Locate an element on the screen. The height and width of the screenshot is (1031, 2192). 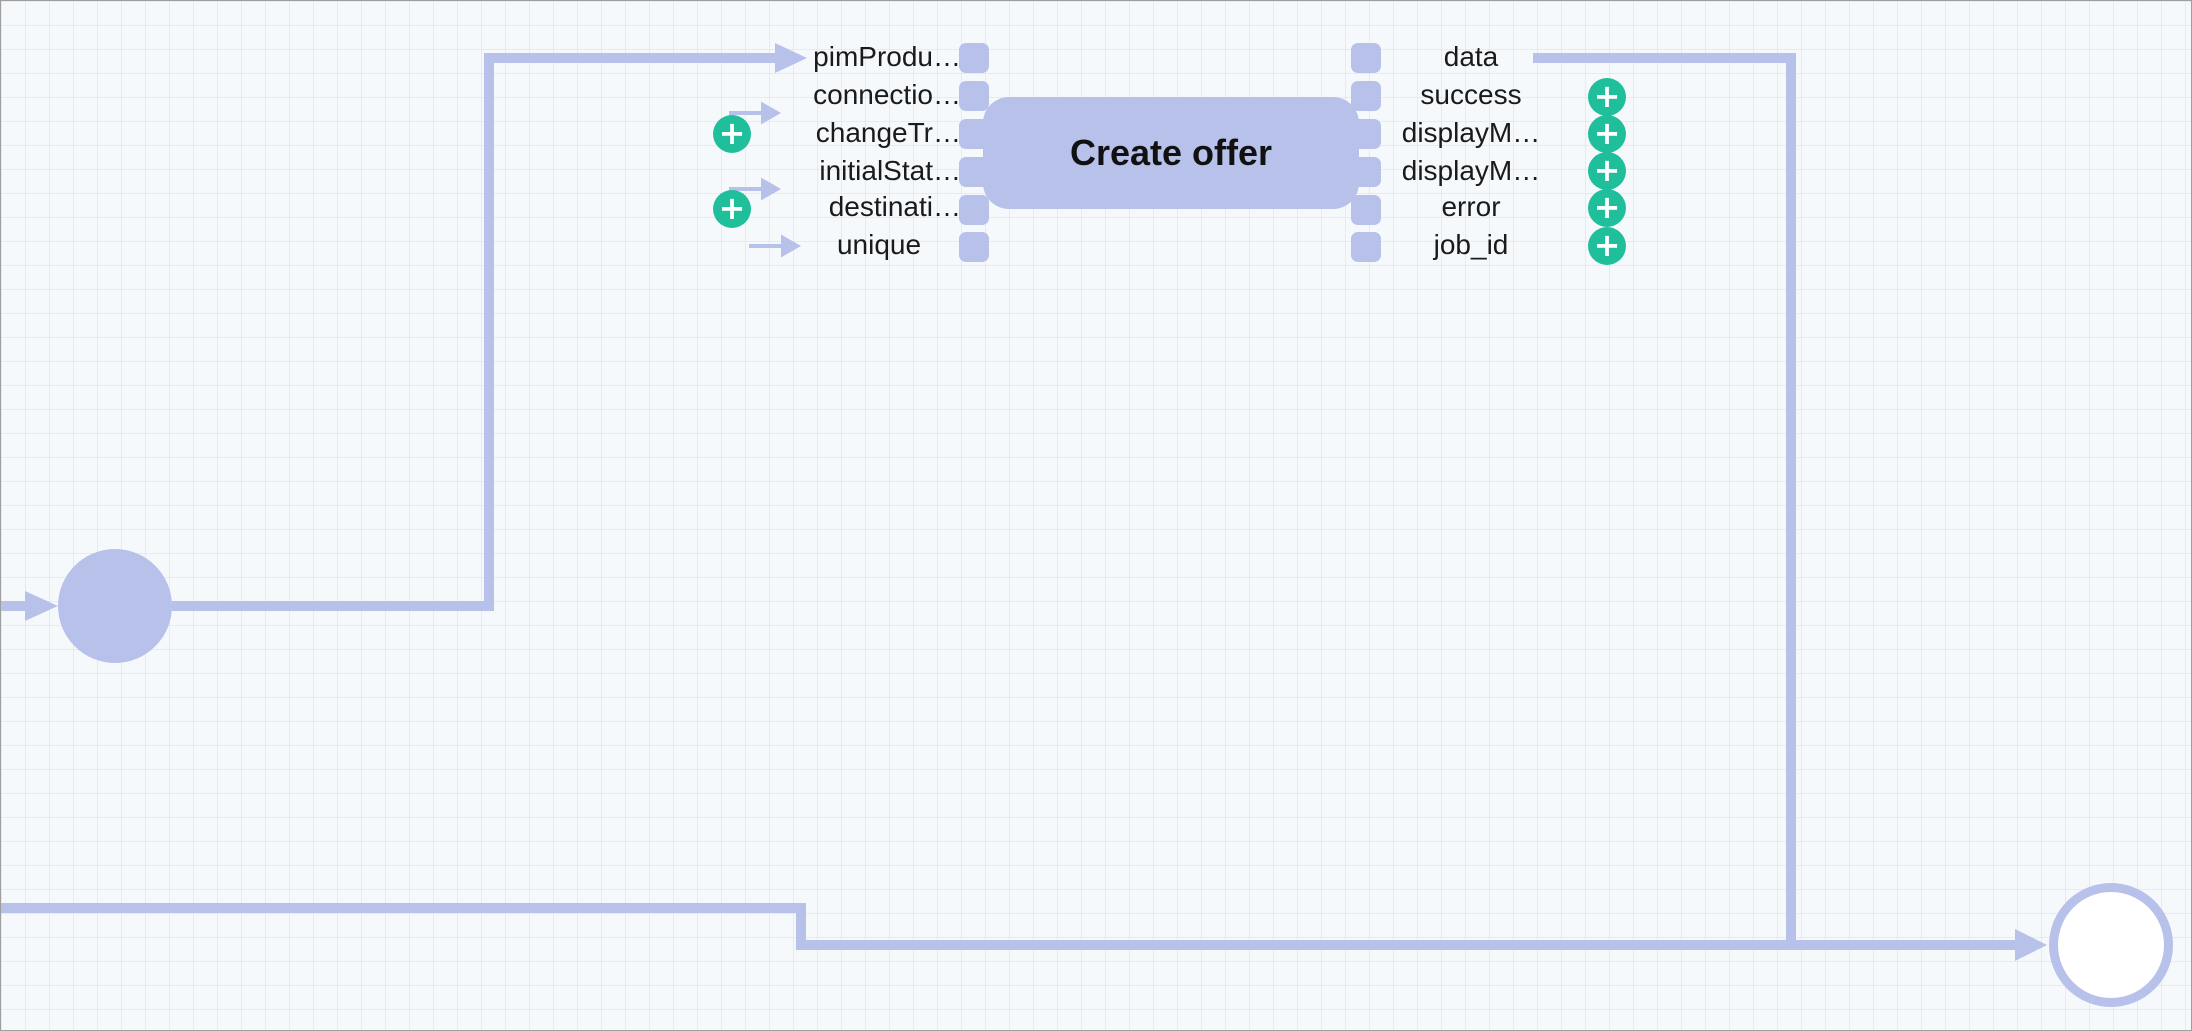
input-port-unique is located at coordinates (974, 247).